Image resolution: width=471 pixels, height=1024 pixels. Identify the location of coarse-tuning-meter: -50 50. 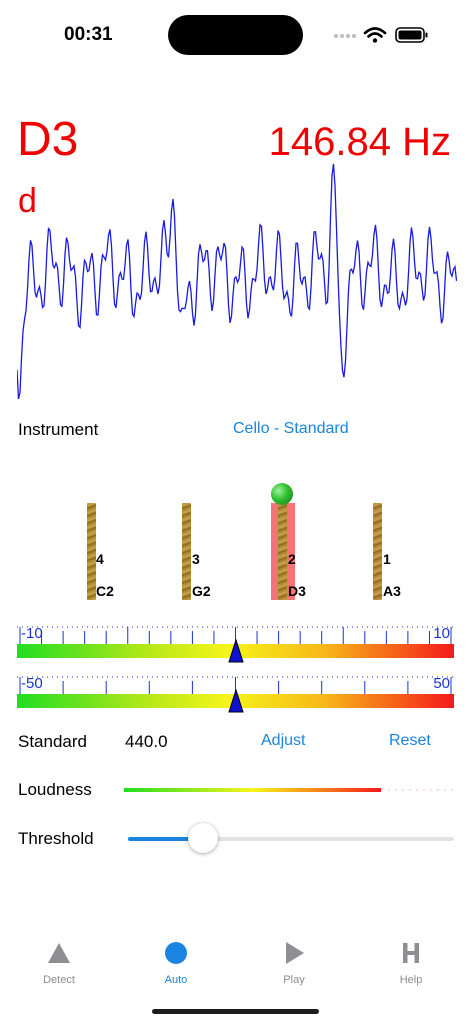
(235, 694).